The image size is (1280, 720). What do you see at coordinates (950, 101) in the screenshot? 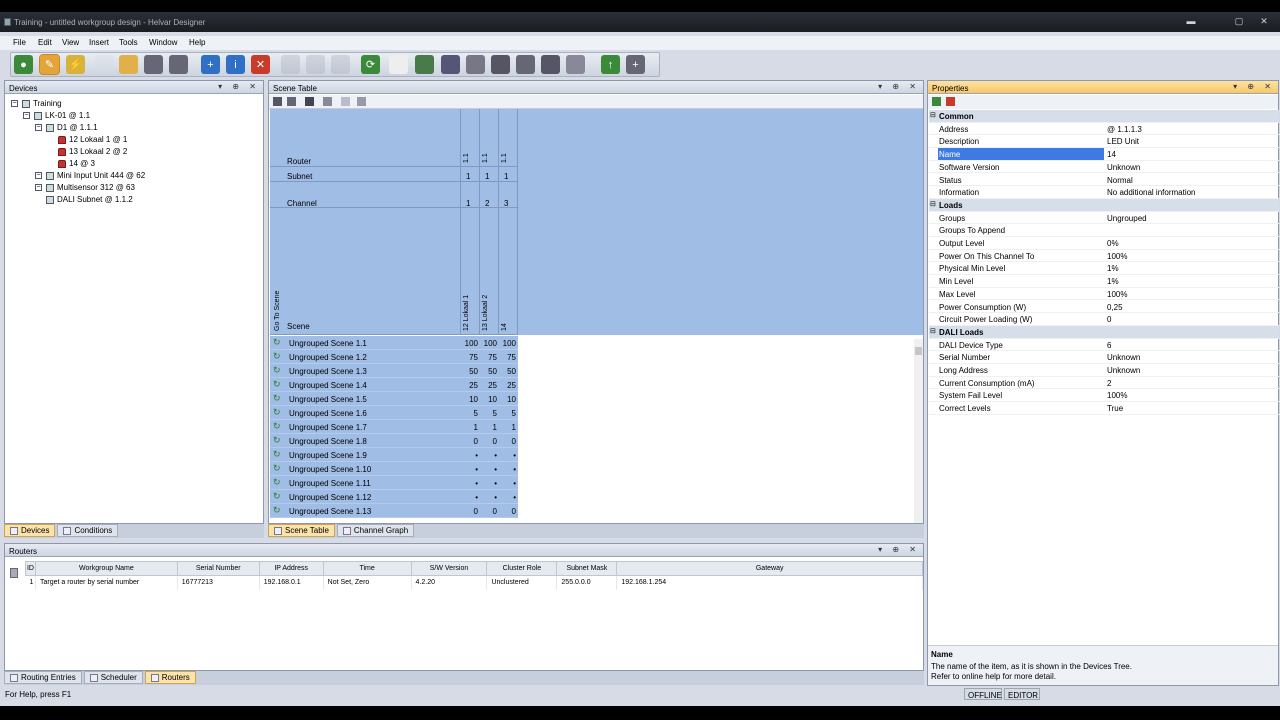
I see `alphabetical-icon` at bounding box center [950, 101].